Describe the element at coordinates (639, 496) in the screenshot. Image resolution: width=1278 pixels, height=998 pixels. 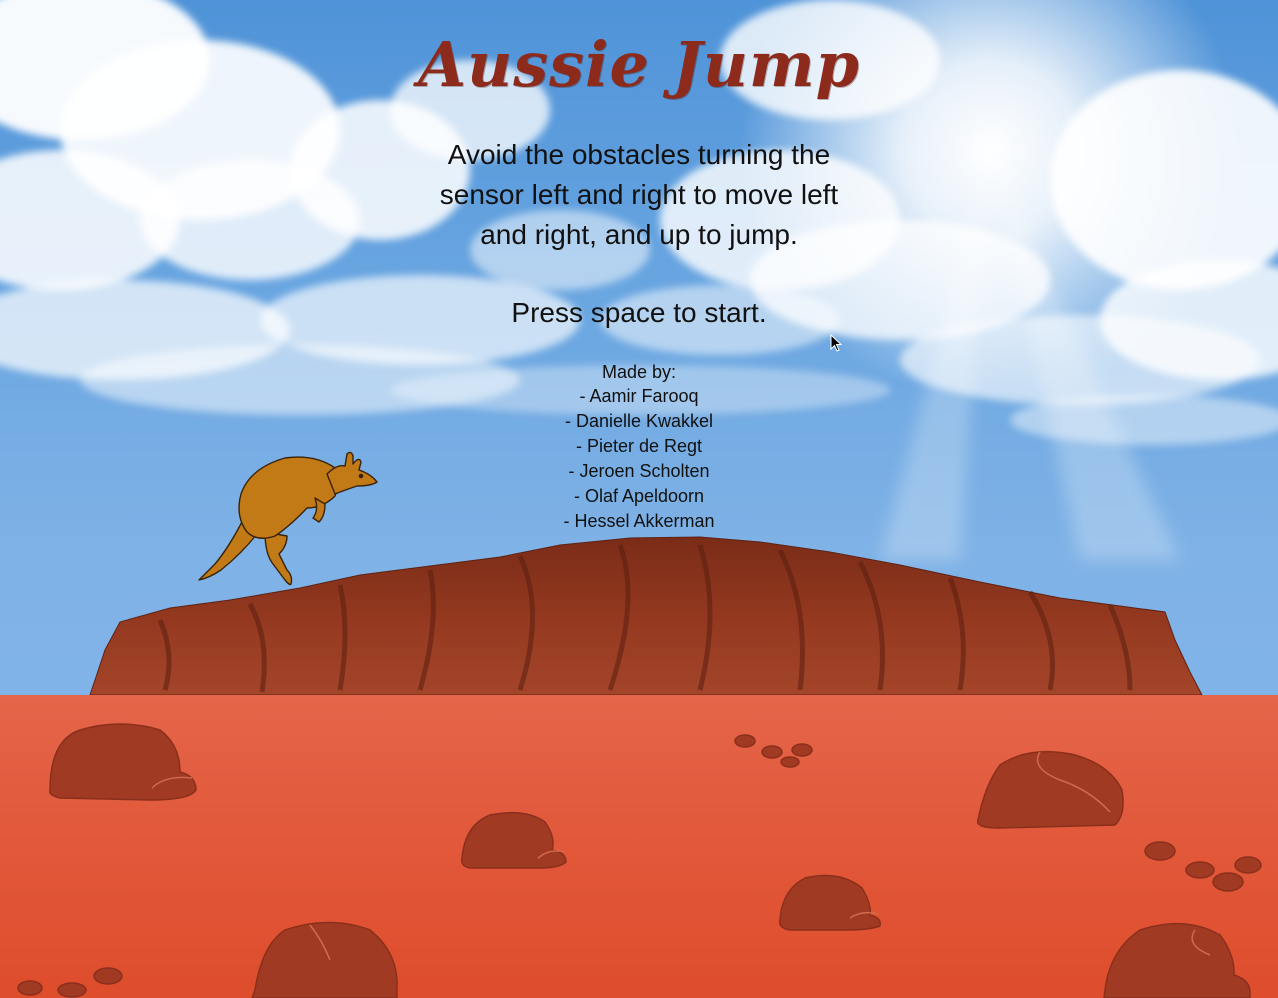
I see `credits-member: - Olaf Apeldoorn` at that location.